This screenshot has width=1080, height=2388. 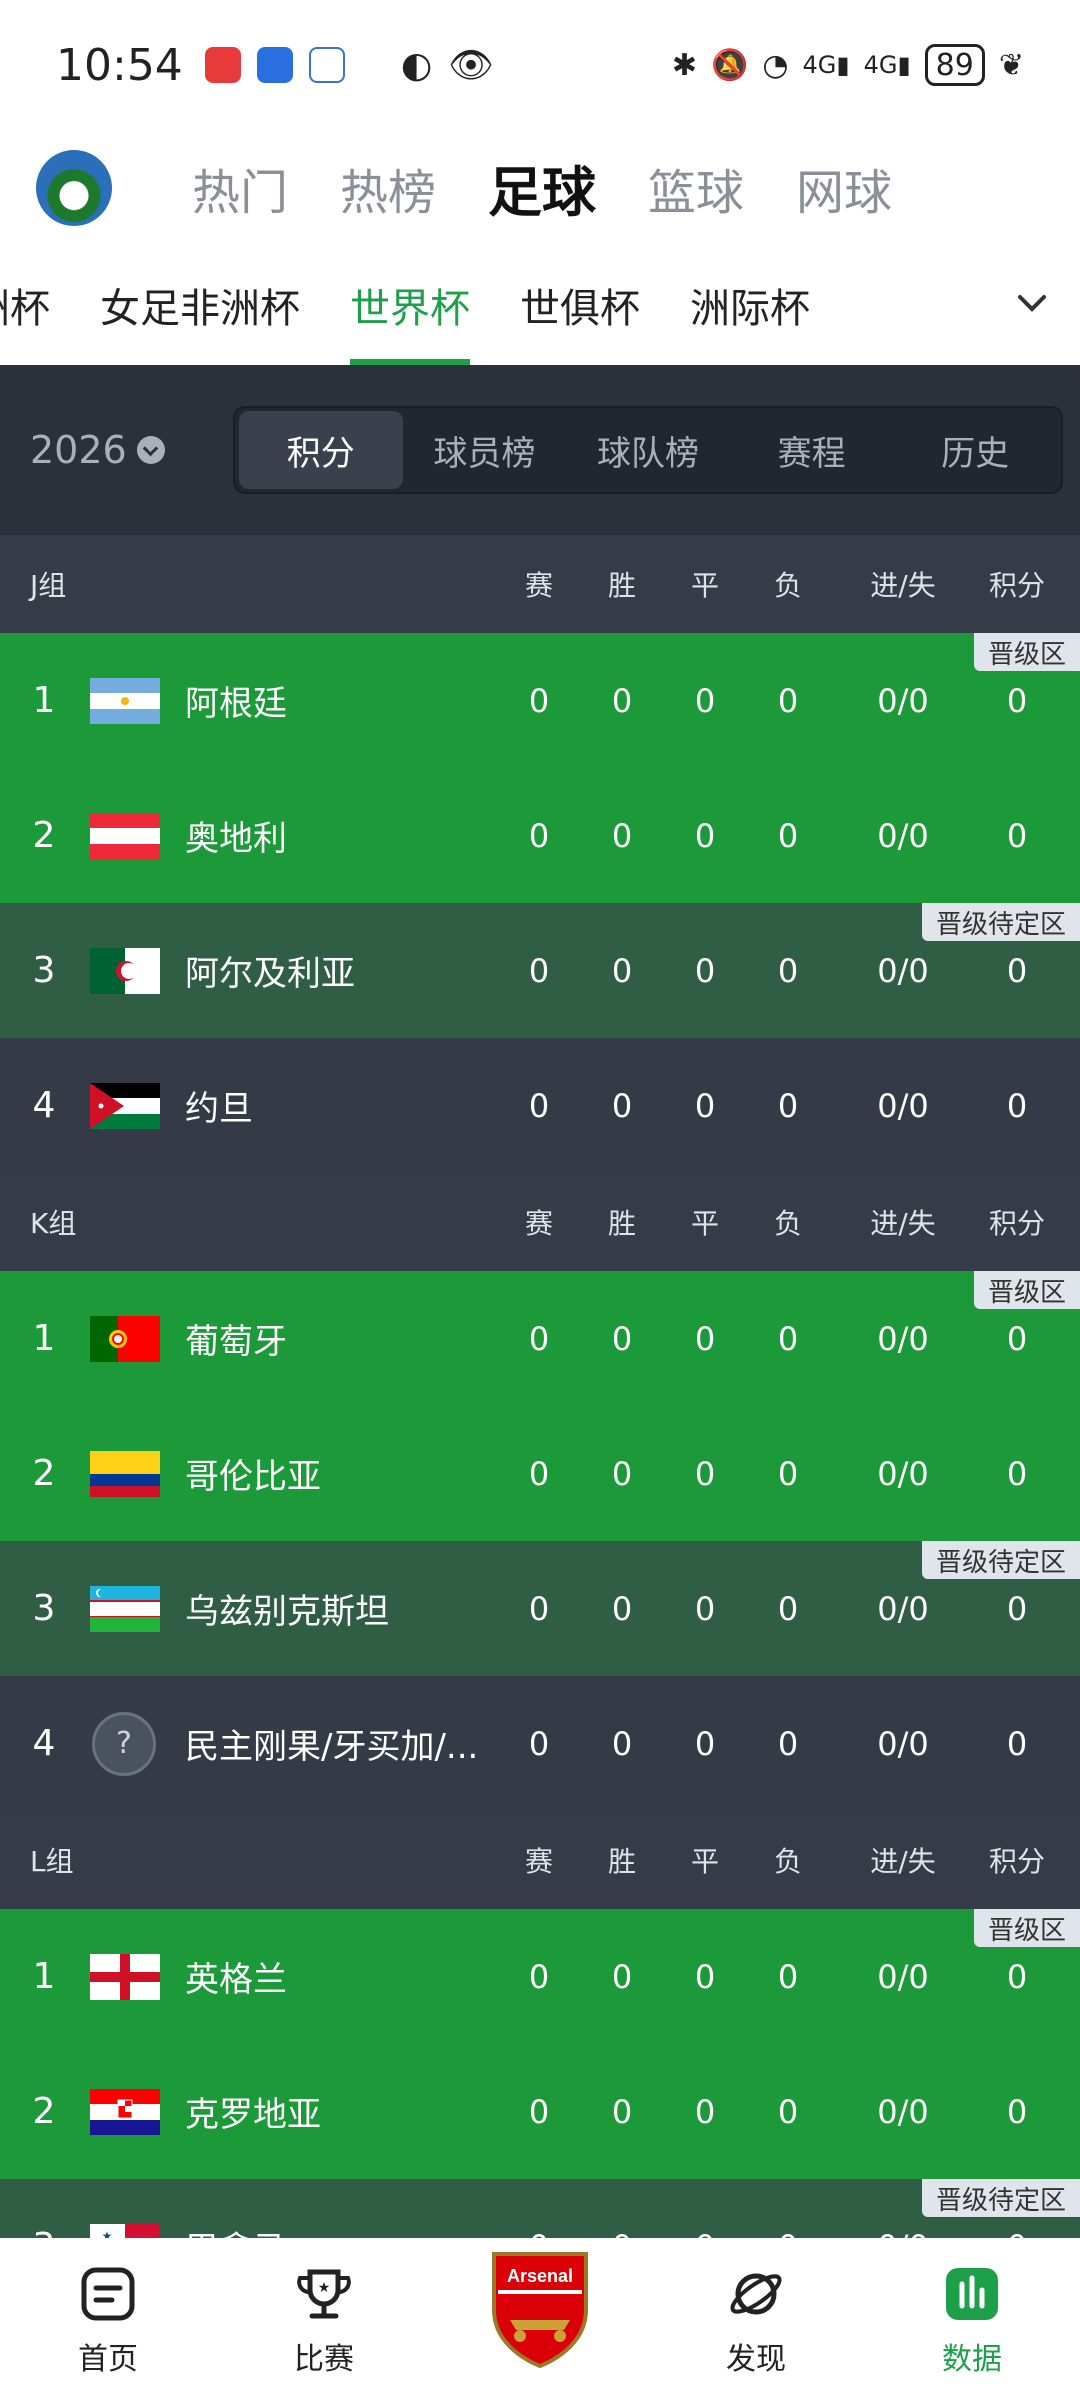 I want to click on season-select: 2026, so click(x=117, y=450).